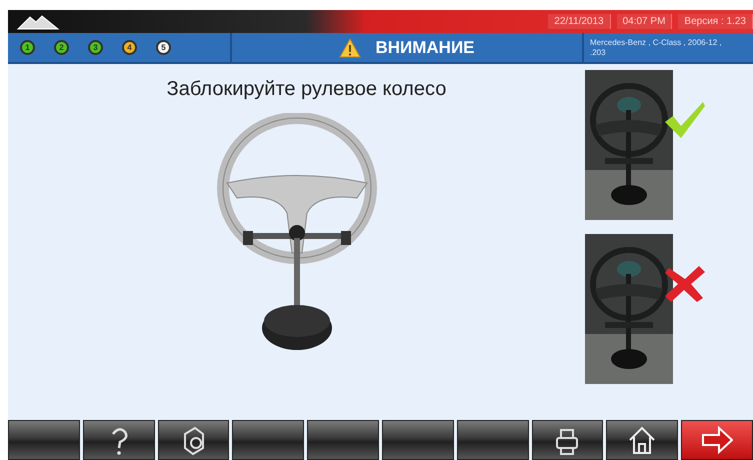 The width and height of the screenshot is (753, 460). What do you see at coordinates (425, 48) in the screenshot?
I see `alert-title: ВНИМАНИЕ` at bounding box center [425, 48].